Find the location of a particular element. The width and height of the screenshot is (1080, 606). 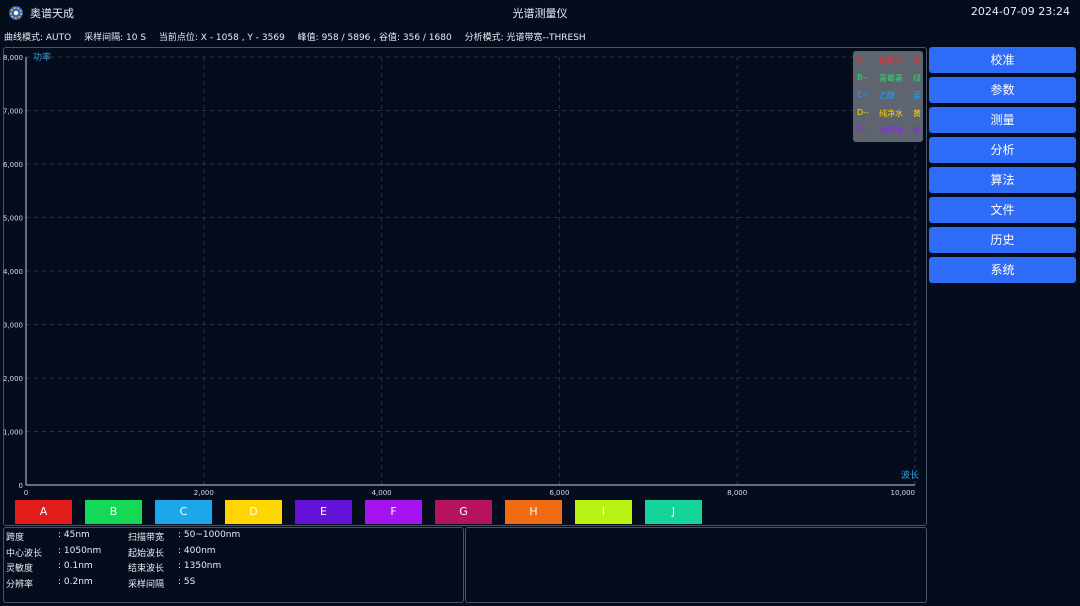

legend-name: 食用油 is located at coordinates (891, 130).